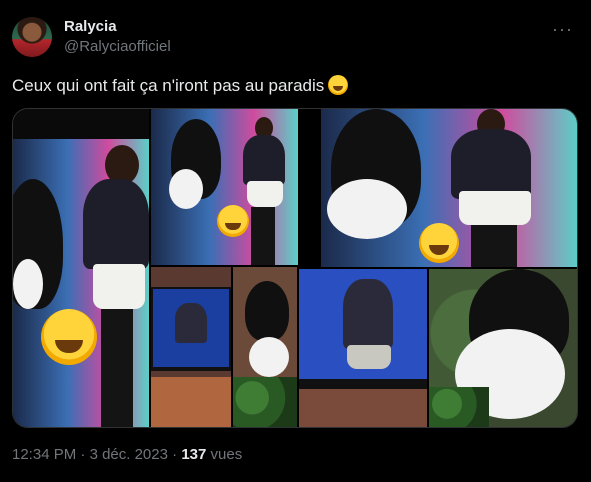 Image resolution: width=591 pixels, height=482 pixels. Describe the element at coordinates (562, 29) in the screenshot. I see `more-options-icon: ···` at that location.